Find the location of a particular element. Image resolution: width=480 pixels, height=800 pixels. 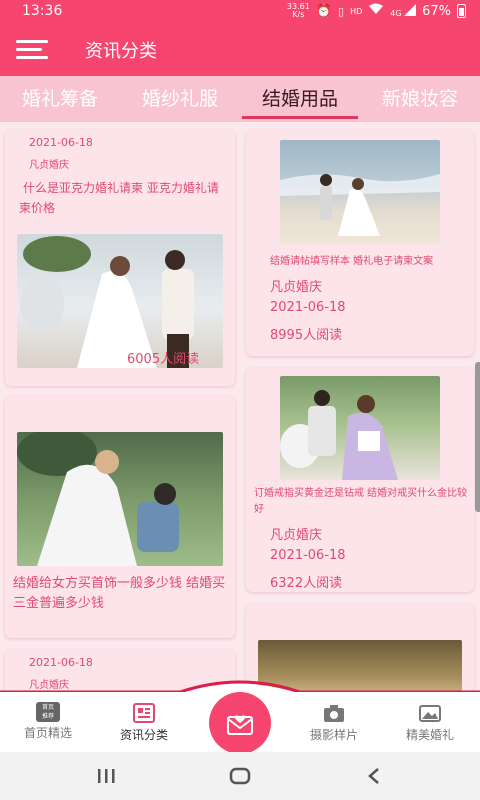

page-title: 资讯分类 is located at coordinates (121, 51).